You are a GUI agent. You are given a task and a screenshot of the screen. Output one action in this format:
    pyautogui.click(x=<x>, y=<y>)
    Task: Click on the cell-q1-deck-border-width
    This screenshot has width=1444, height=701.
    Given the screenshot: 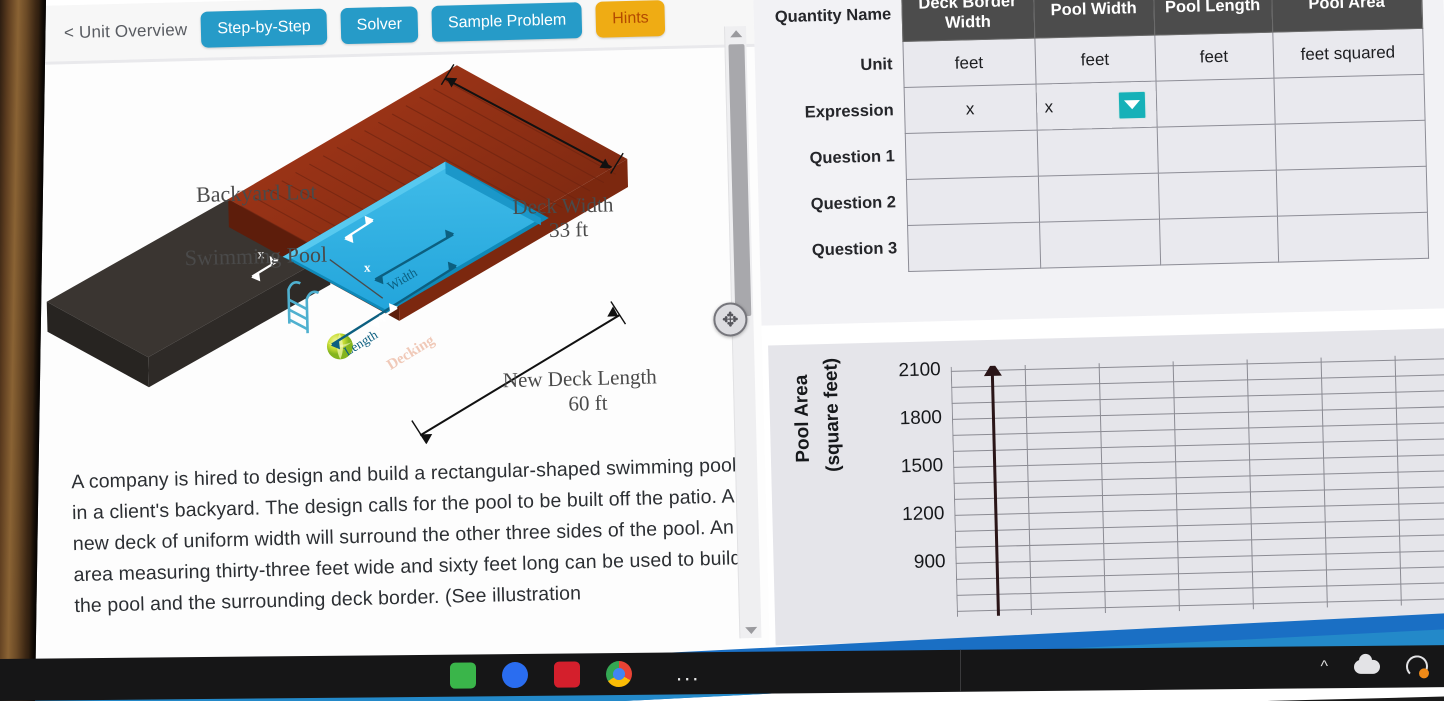 What is the action you would take?
    pyautogui.click(x=971, y=155)
    